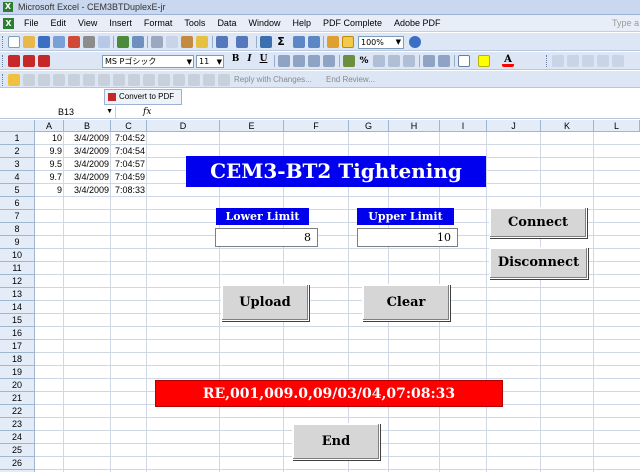 The image size is (640, 472). I want to click on menu-view: View, so click(87, 22).